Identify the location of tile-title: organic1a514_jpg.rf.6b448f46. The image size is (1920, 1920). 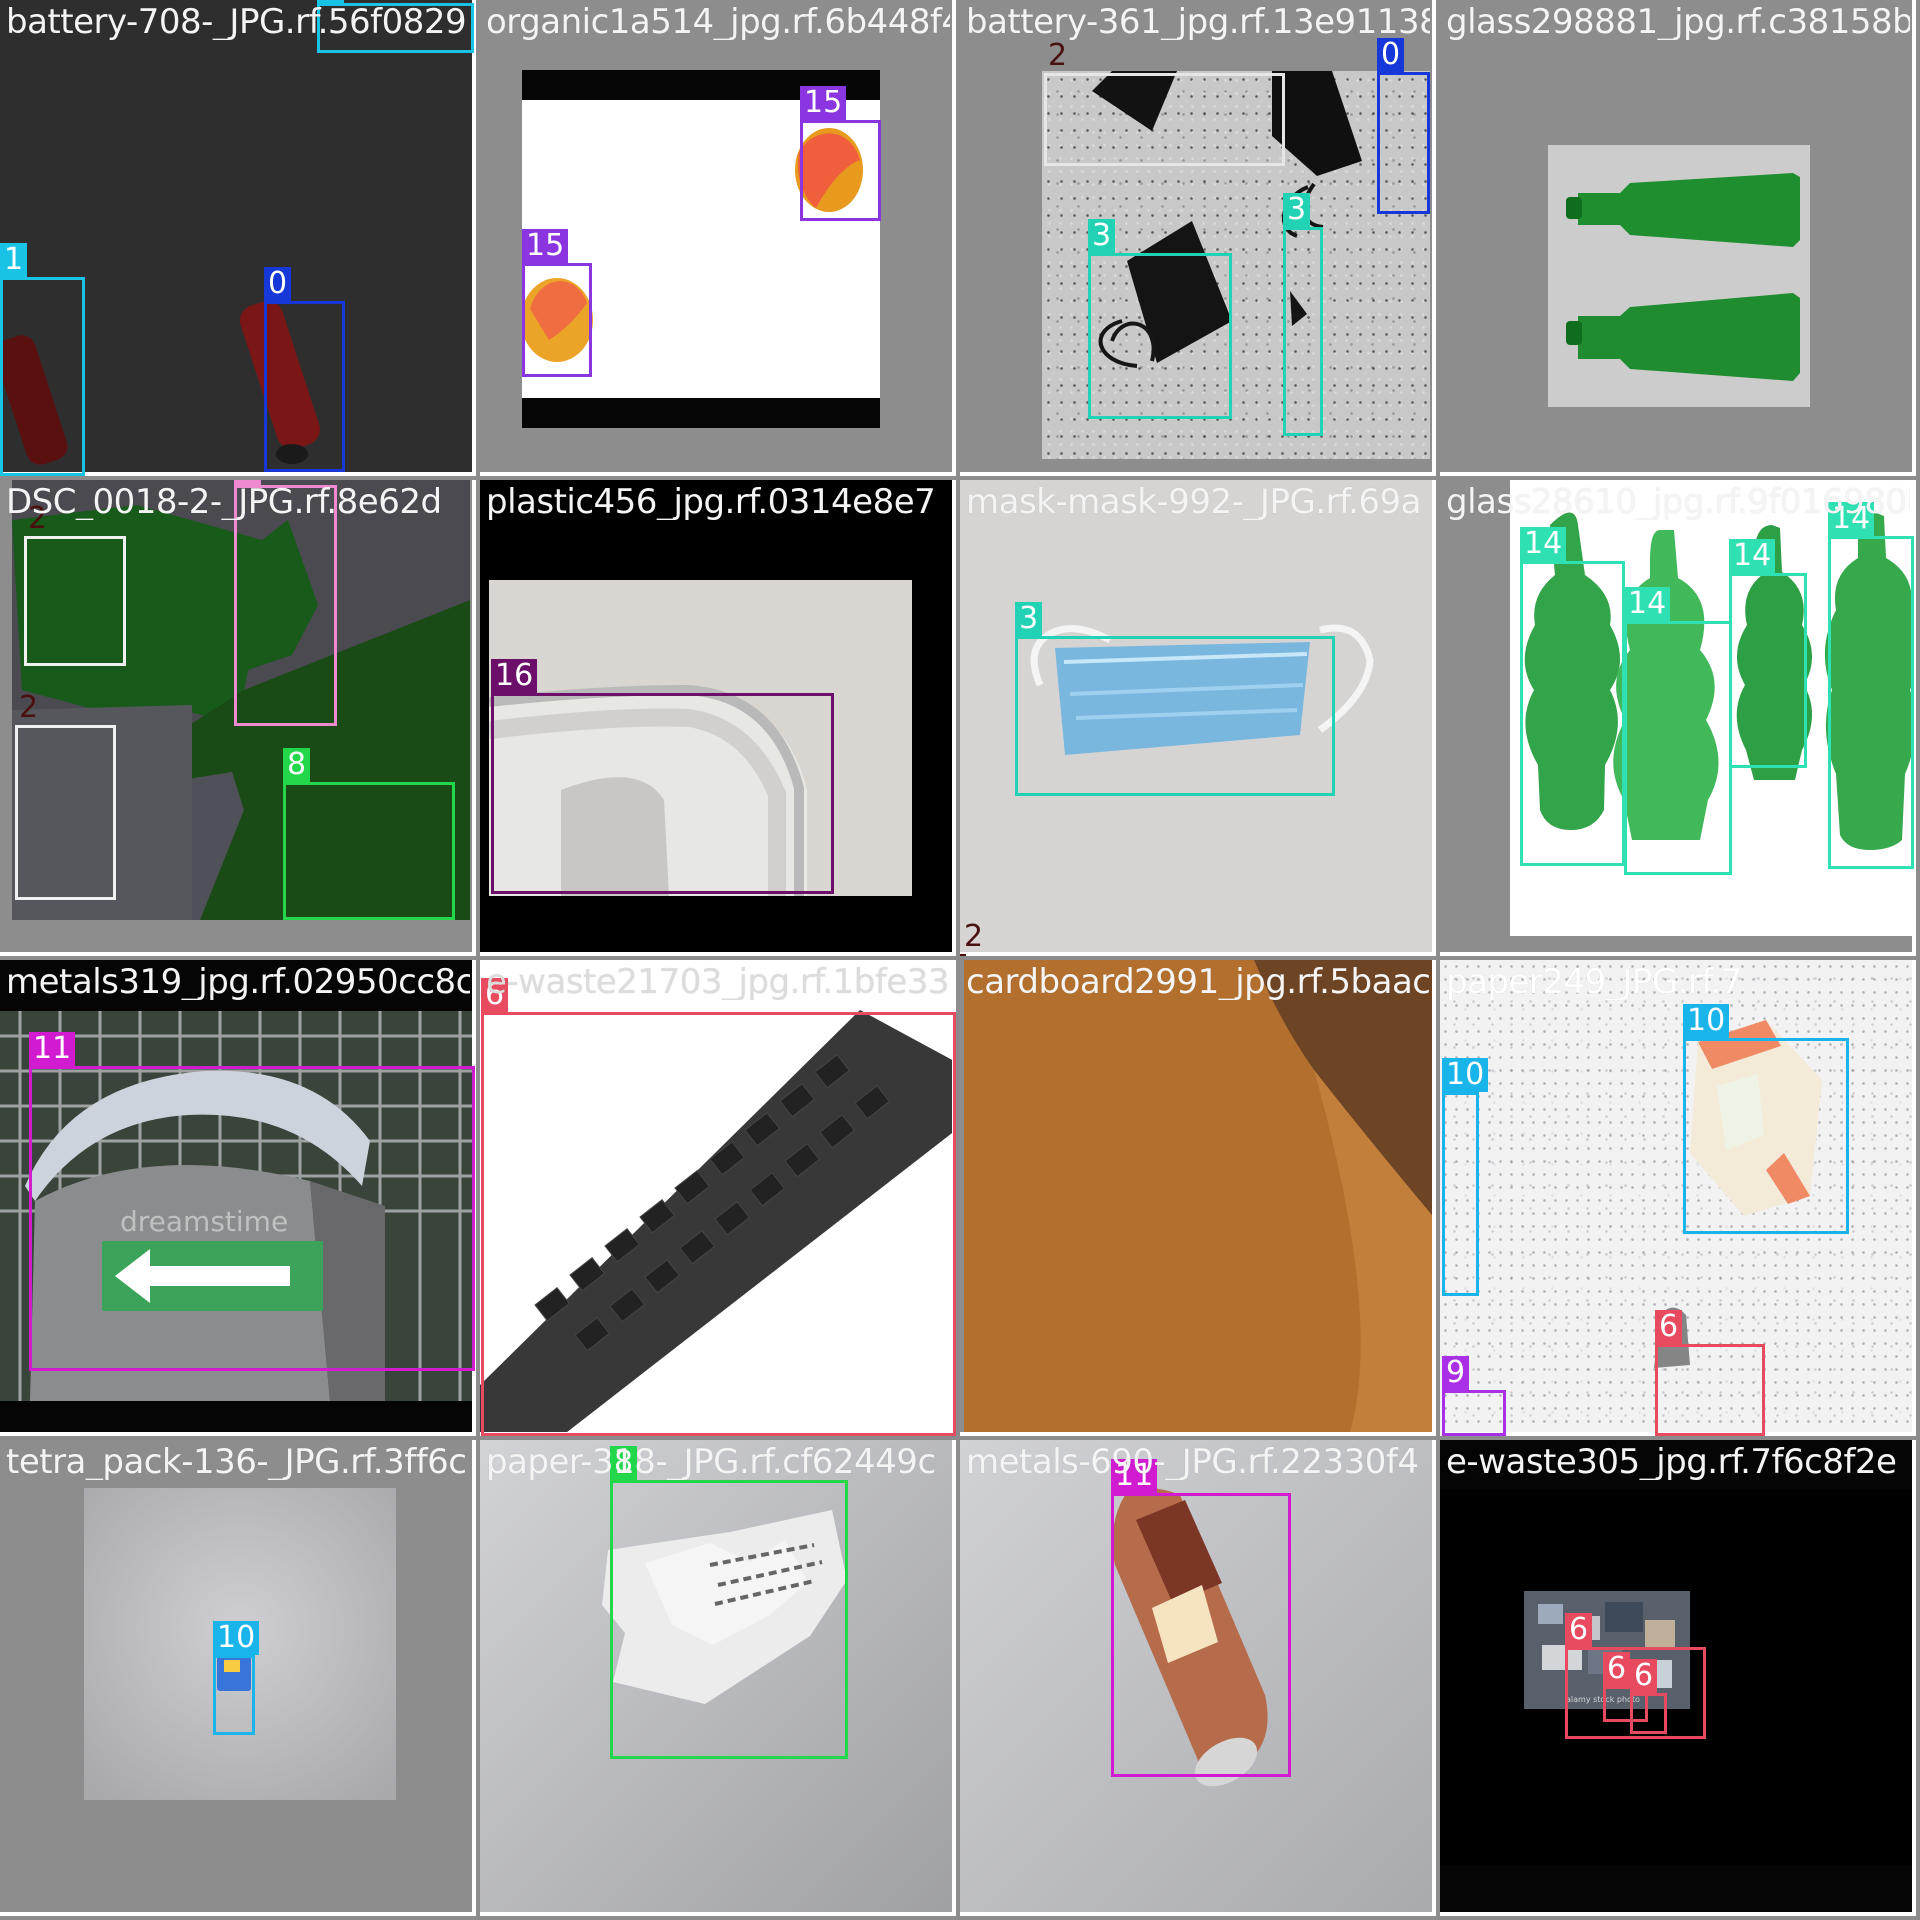
(718, 22).